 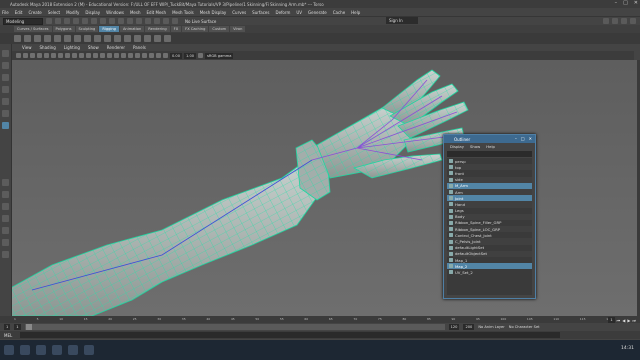 What do you see at coordinates (200, 21) in the screenshot?
I see `live-surface-label: No Live Surface` at bounding box center [200, 21].